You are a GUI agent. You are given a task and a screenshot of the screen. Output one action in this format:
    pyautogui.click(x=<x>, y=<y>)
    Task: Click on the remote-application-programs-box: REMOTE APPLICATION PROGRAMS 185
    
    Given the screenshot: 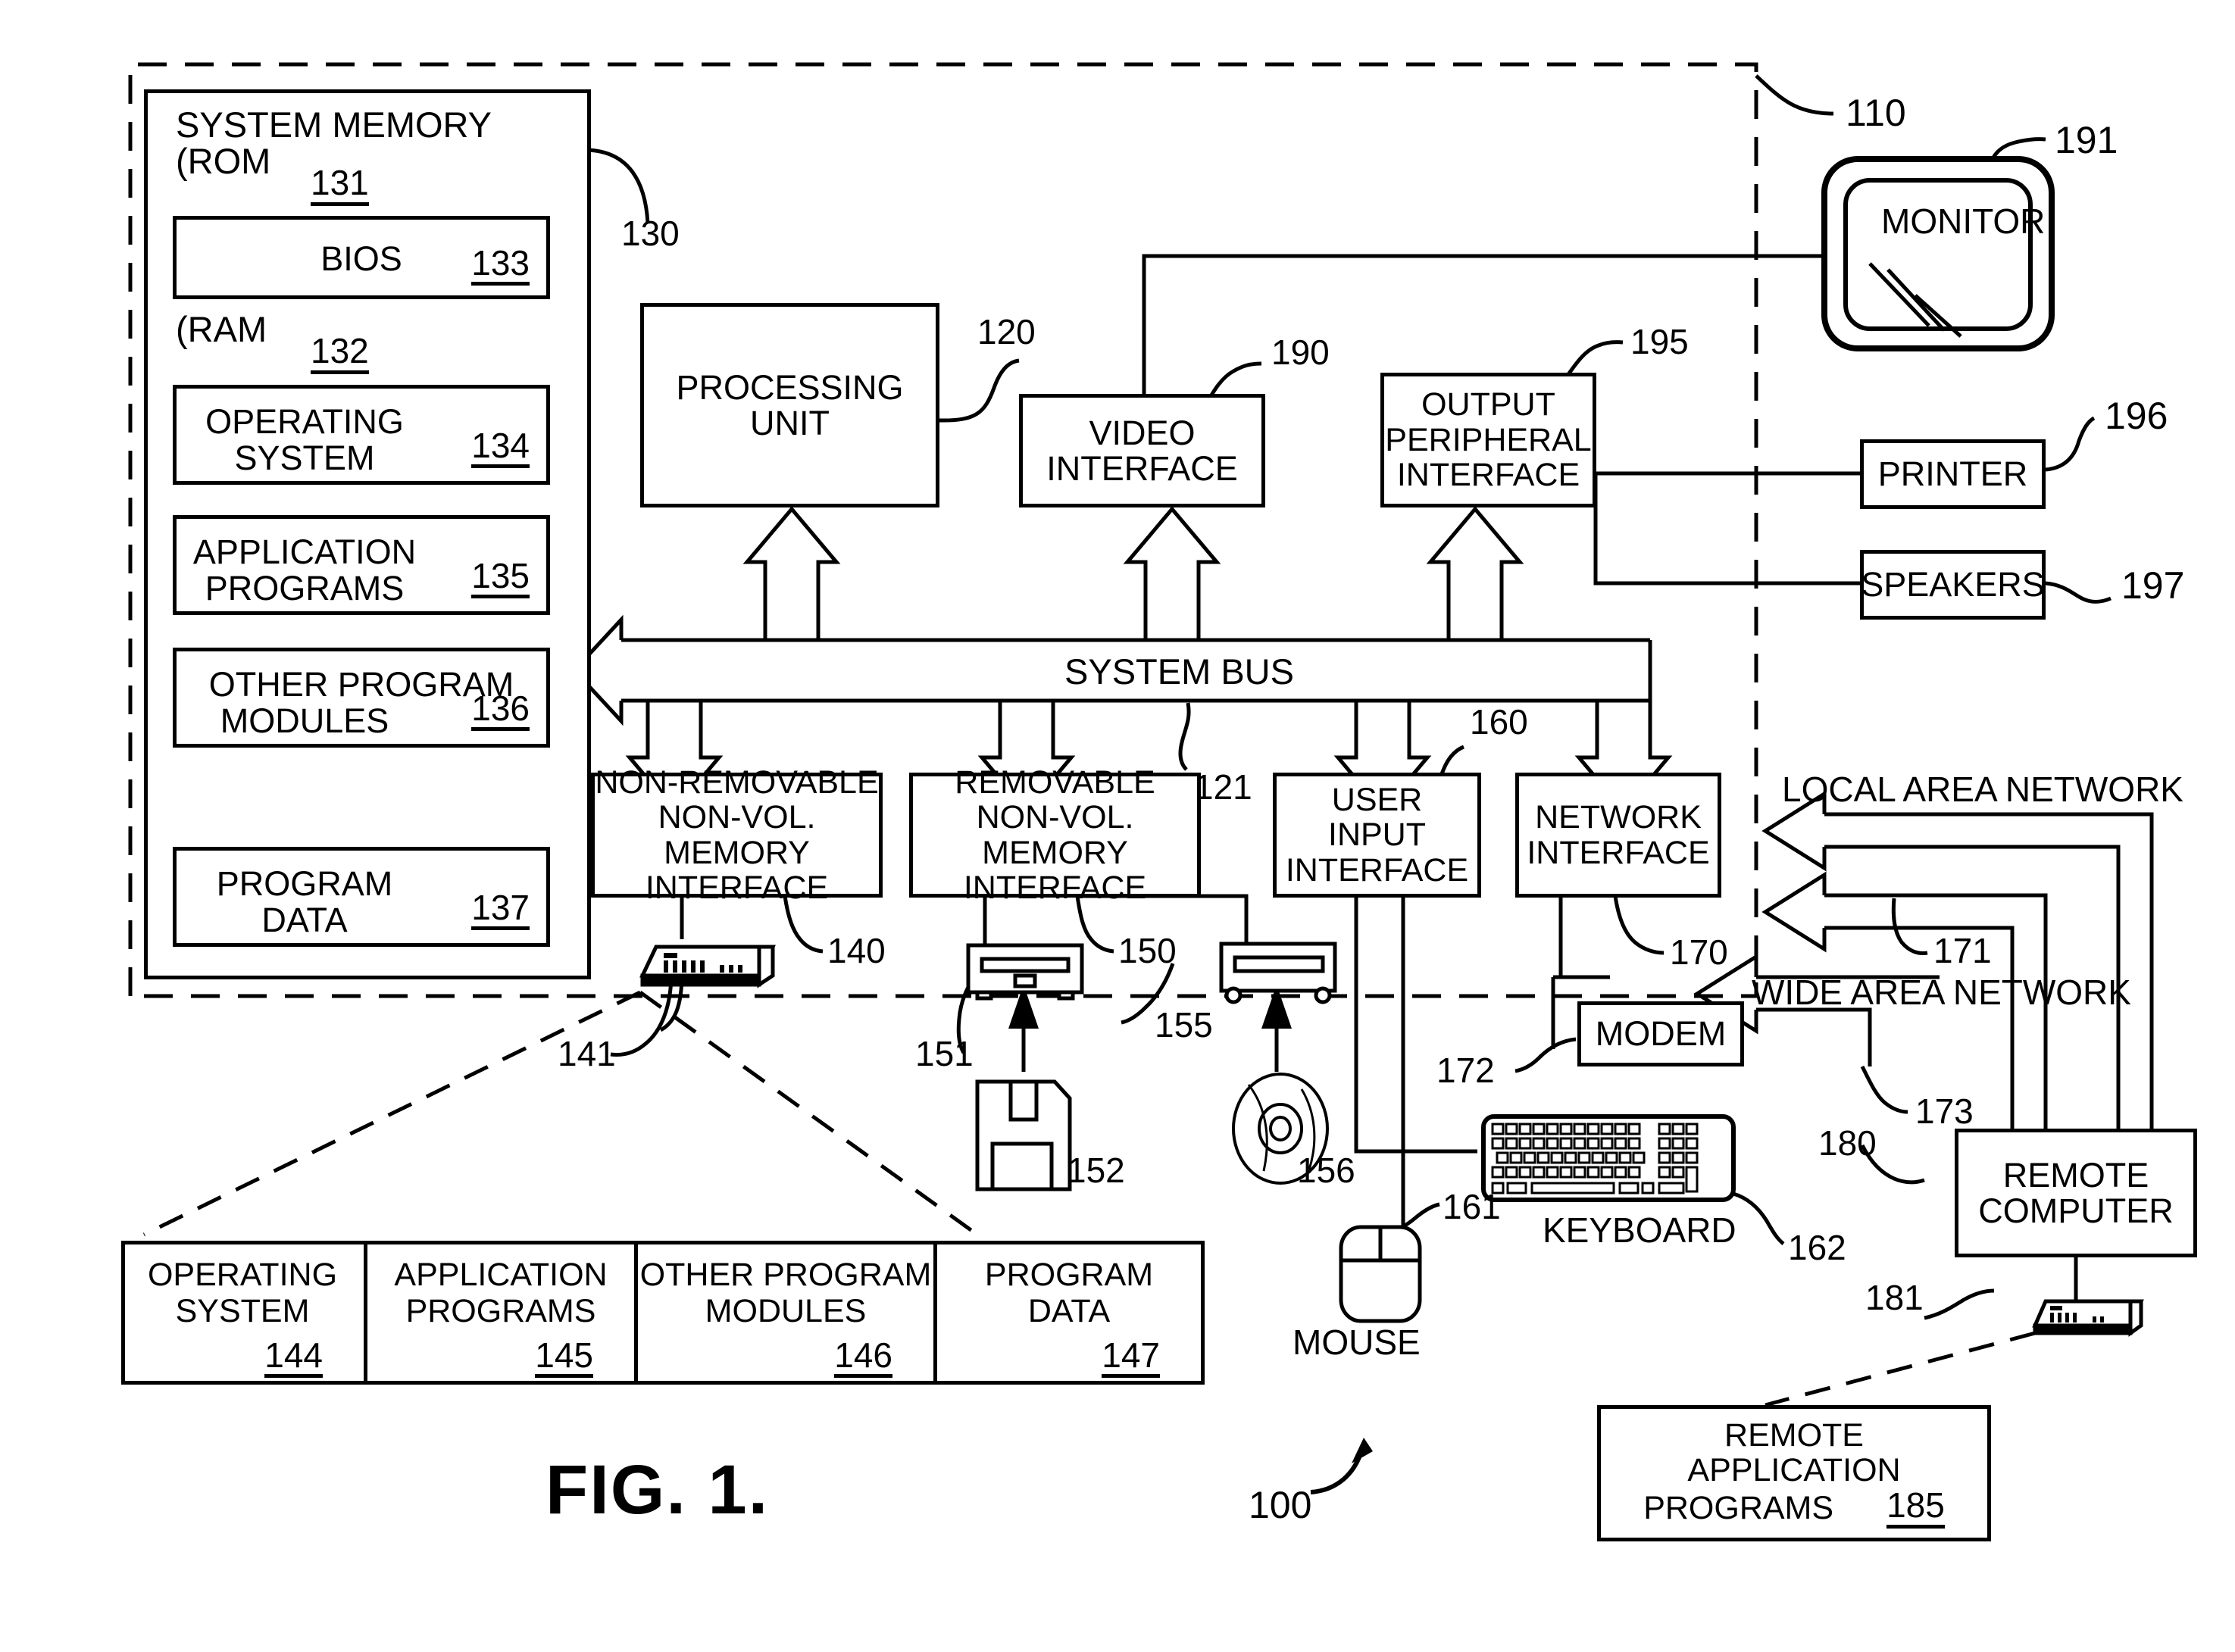 What is the action you would take?
    pyautogui.click(x=1794, y=1473)
    